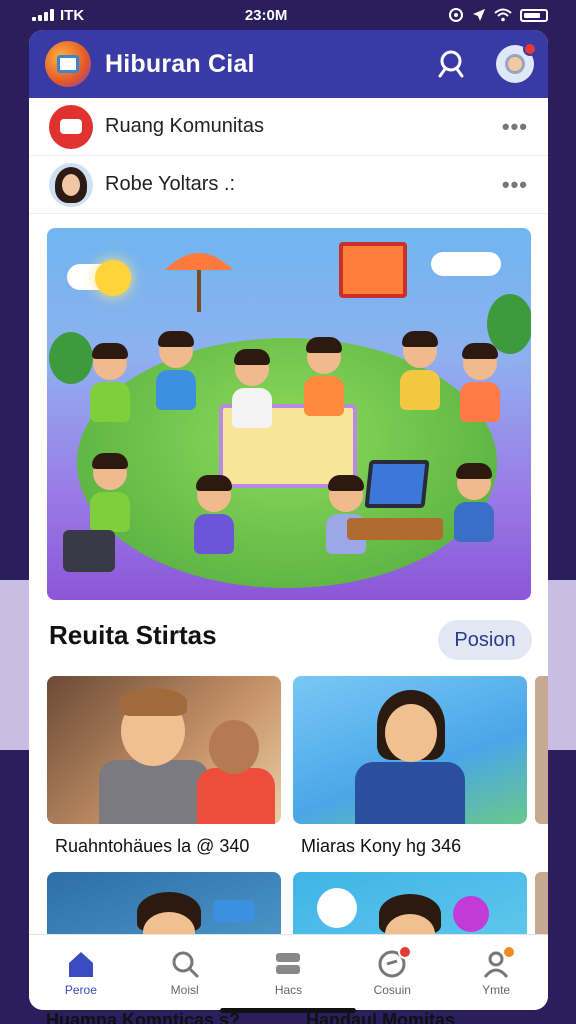  Describe the element at coordinates (392, 989) in the screenshot. I see `nav-notifications-label: Cosuin` at that location.